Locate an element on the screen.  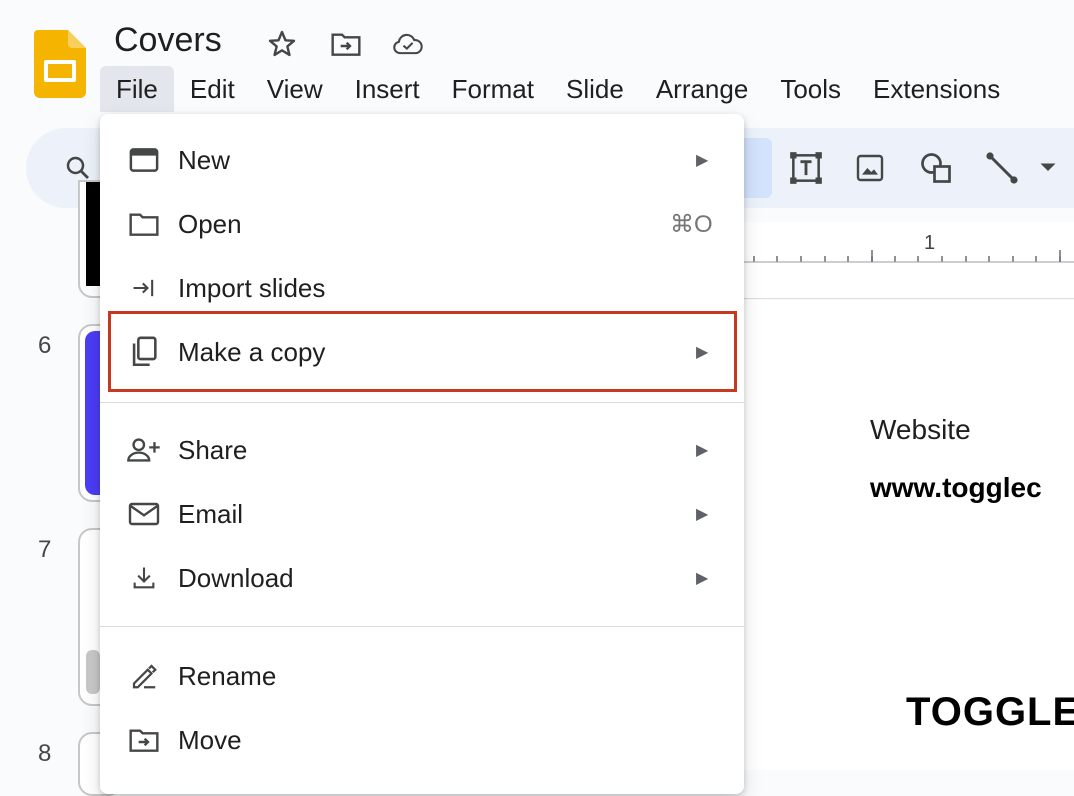
highlight-annotation-box is located at coordinates (422, 351).